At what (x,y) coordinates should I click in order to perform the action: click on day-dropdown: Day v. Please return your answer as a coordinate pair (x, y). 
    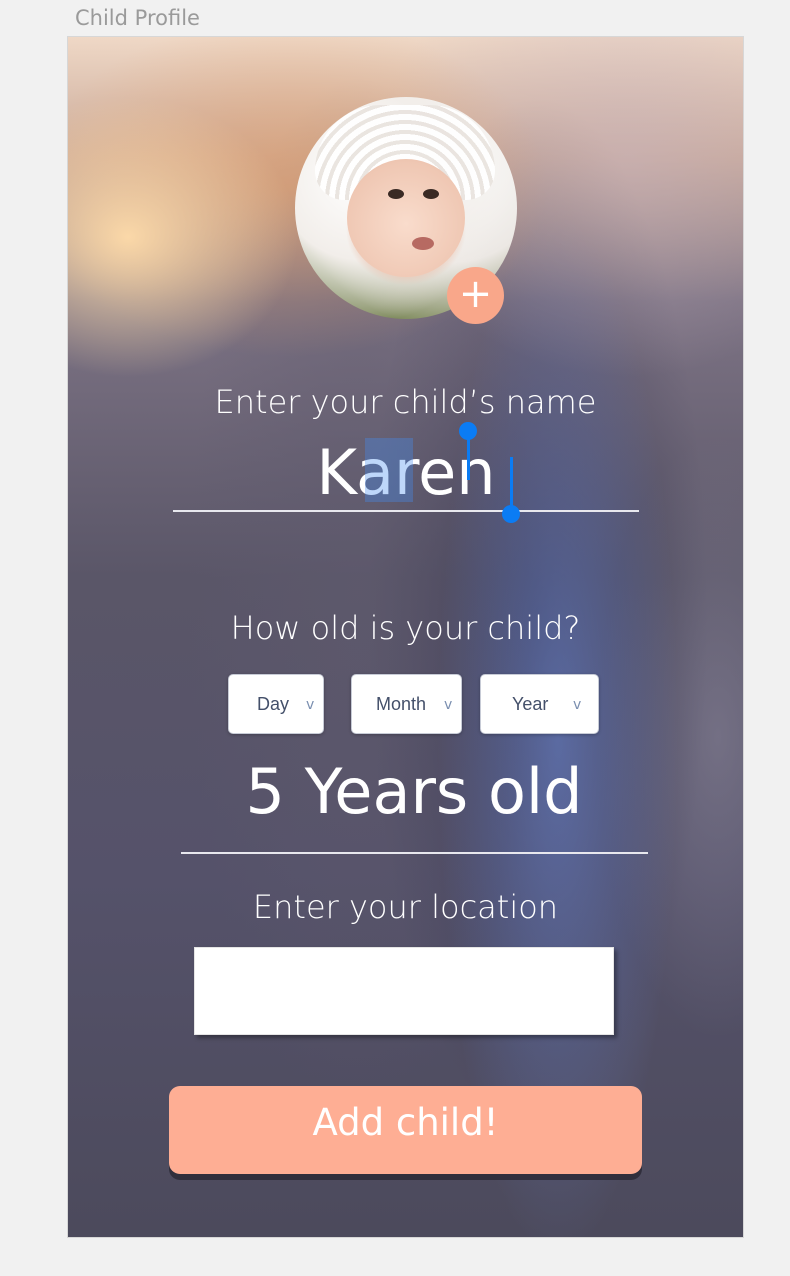
    Looking at the image, I should click on (276, 704).